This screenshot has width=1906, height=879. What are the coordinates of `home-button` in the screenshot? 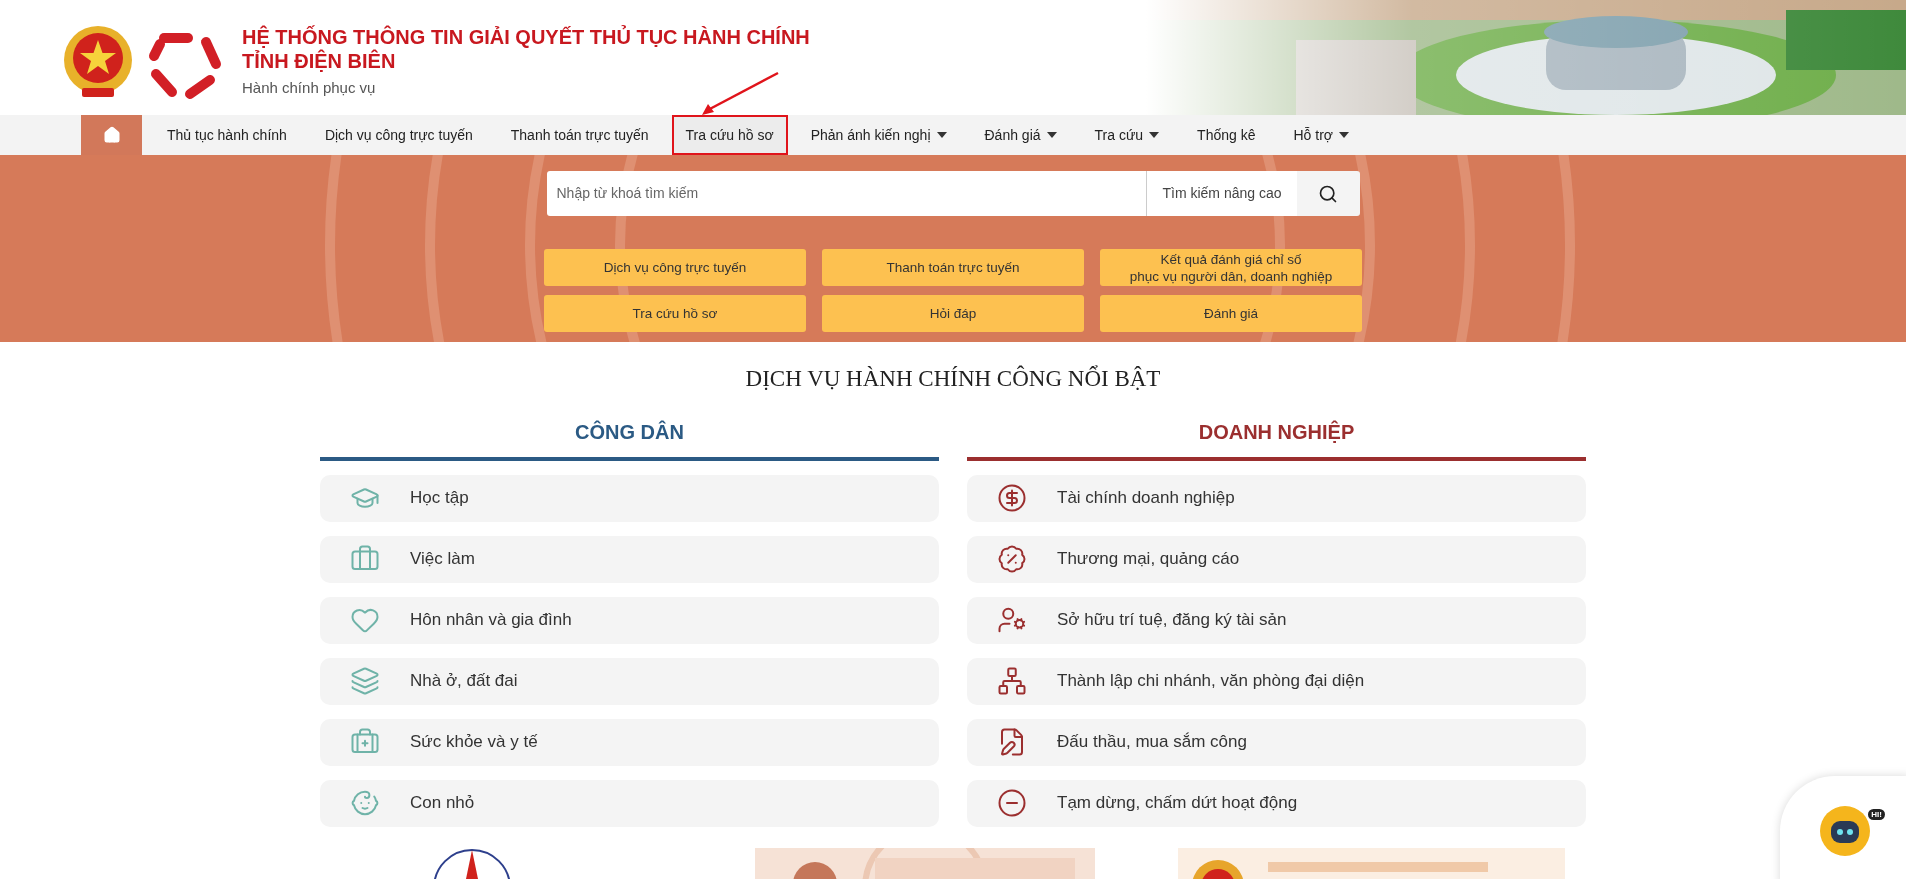 It's located at (111, 135).